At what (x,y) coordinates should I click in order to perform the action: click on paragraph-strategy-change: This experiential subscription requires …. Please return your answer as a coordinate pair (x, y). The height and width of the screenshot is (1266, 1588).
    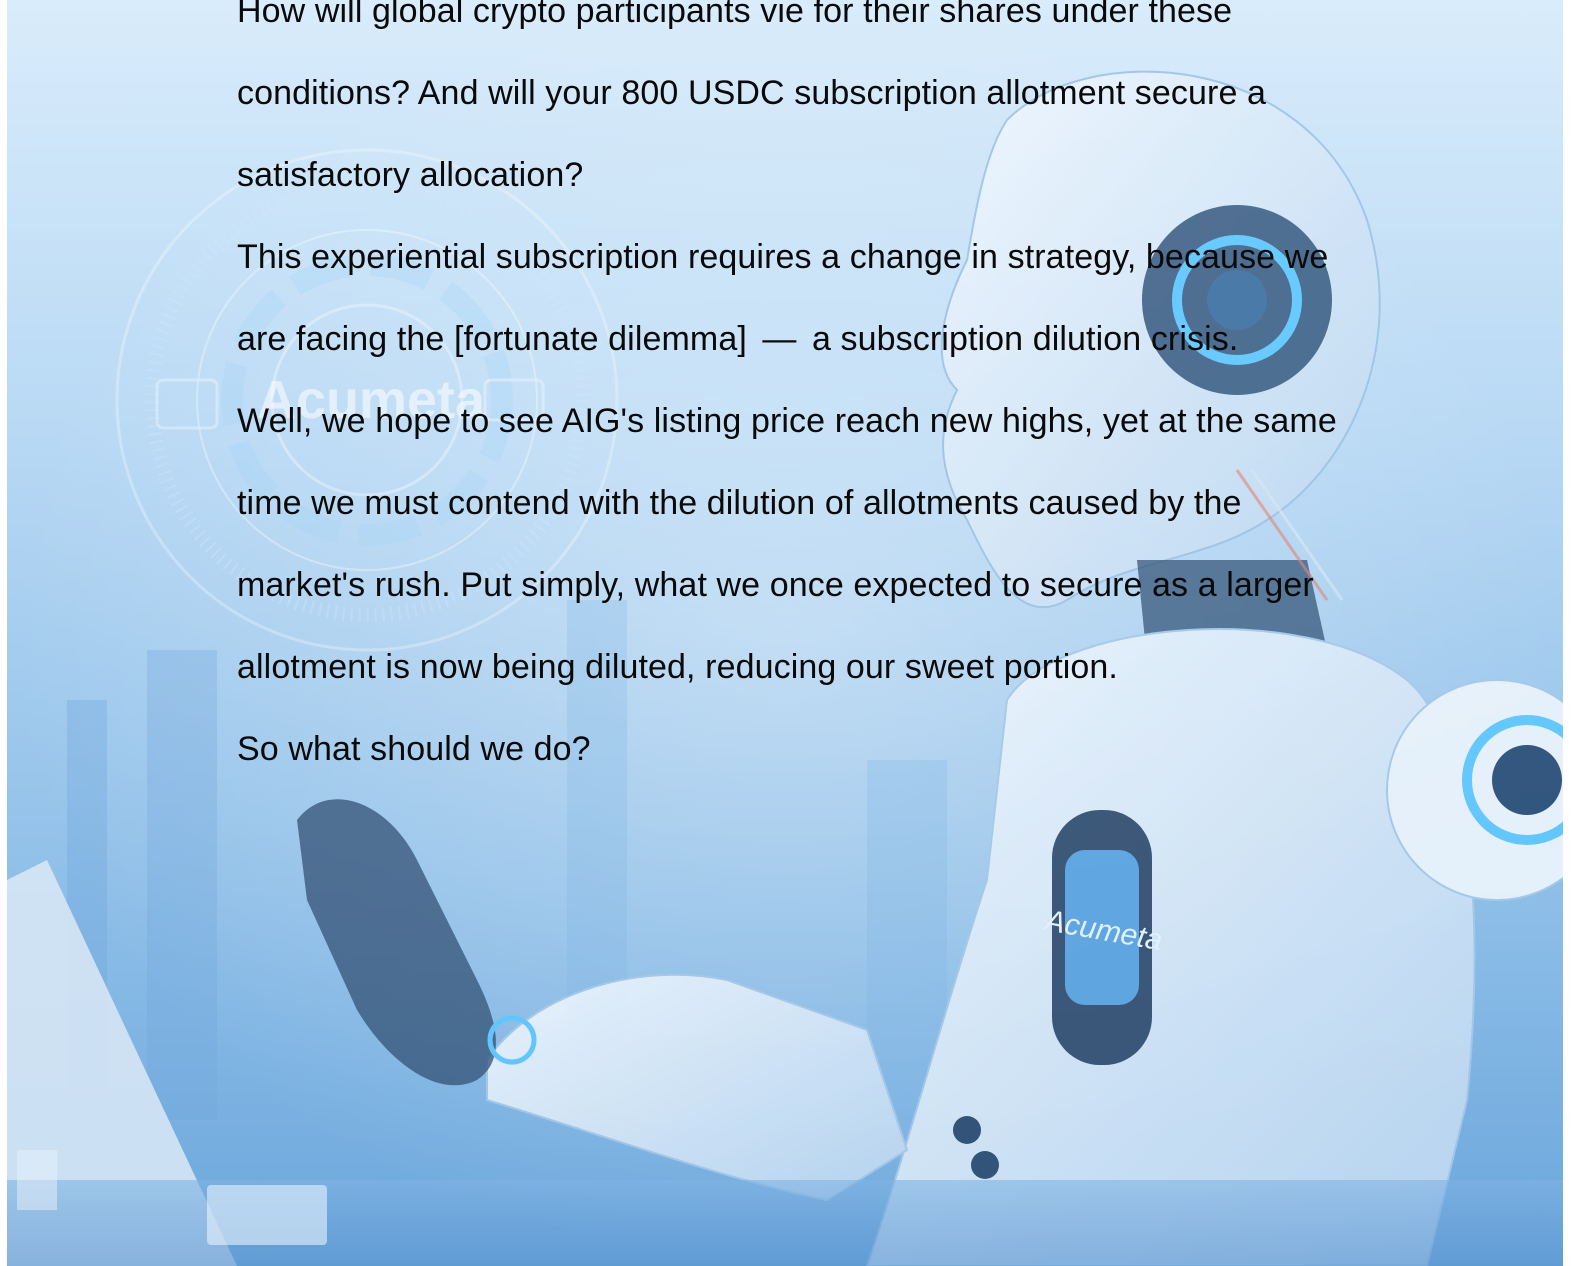
    Looking at the image, I should click on (792, 298).